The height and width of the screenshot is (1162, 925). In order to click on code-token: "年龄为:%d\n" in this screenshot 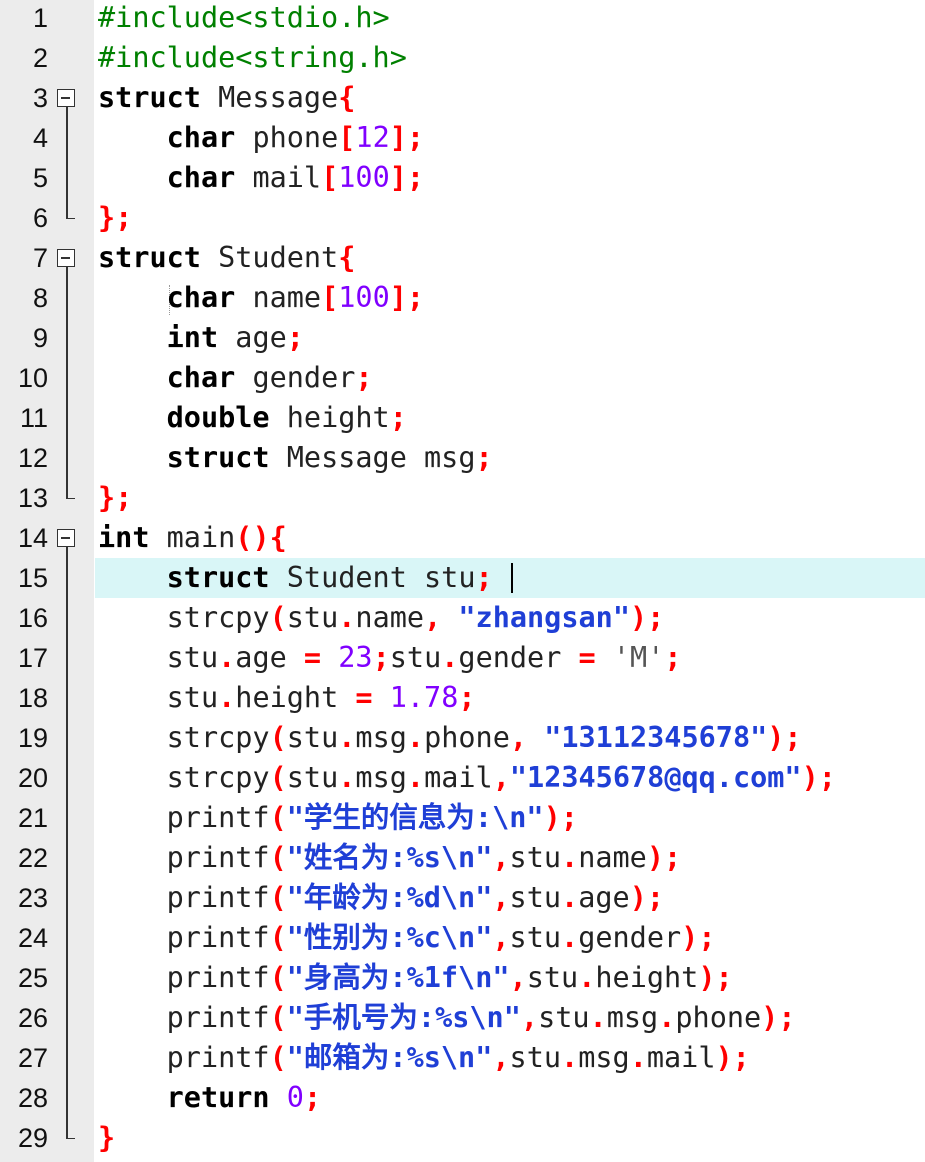, I will do `click(389, 897)`.